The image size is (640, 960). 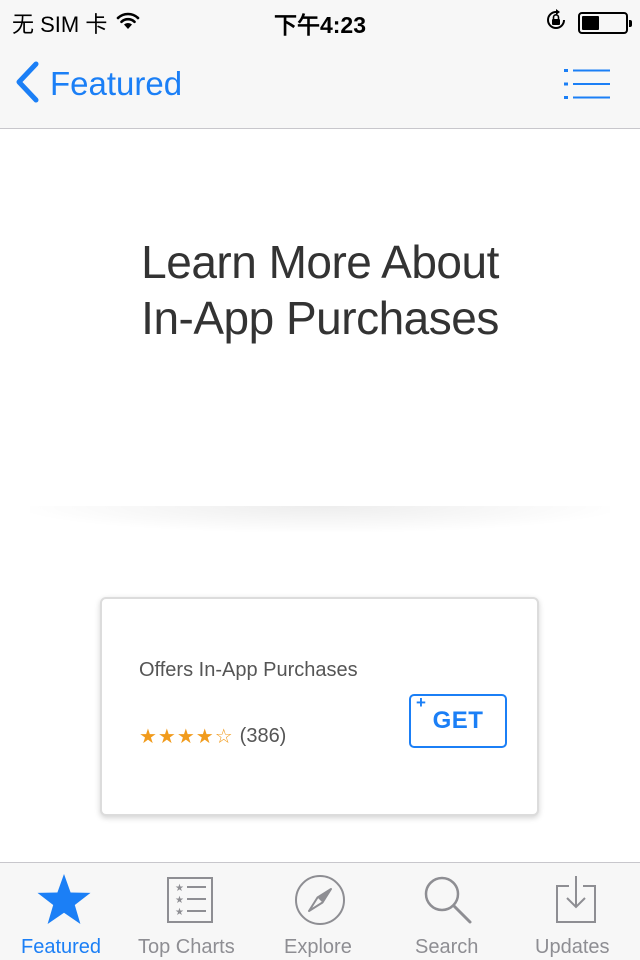 What do you see at coordinates (320, 519) in the screenshot?
I see `banner-shadow` at bounding box center [320, 519].